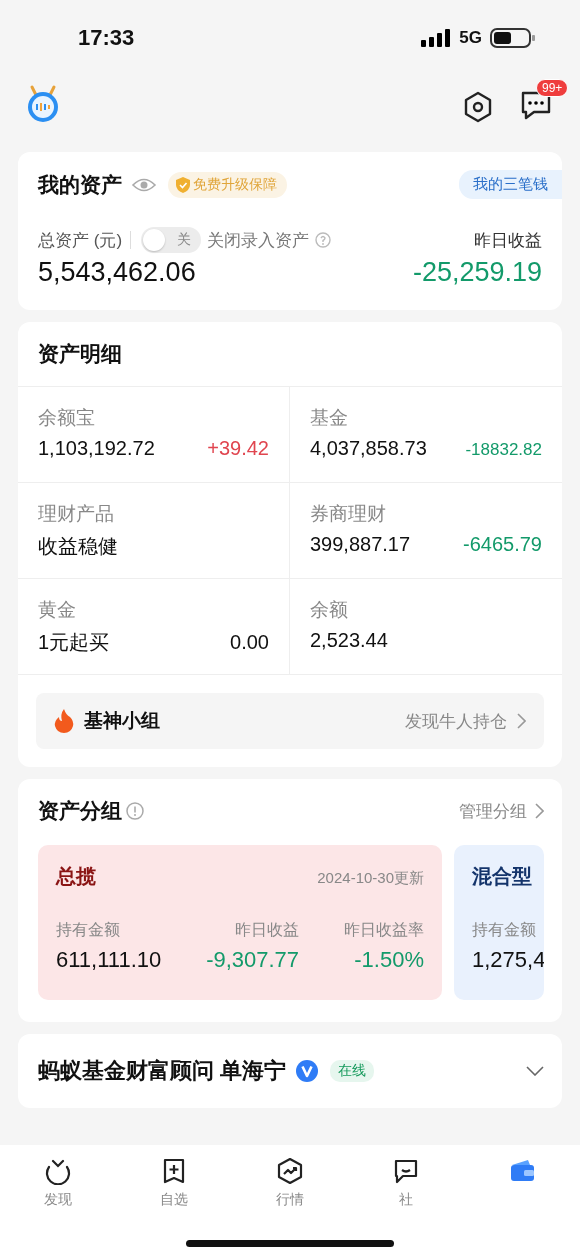 Image resolution: width=580 pixels, height=1257 pixels. I want to click on asset-change: -6465.79, so click(502, 544).